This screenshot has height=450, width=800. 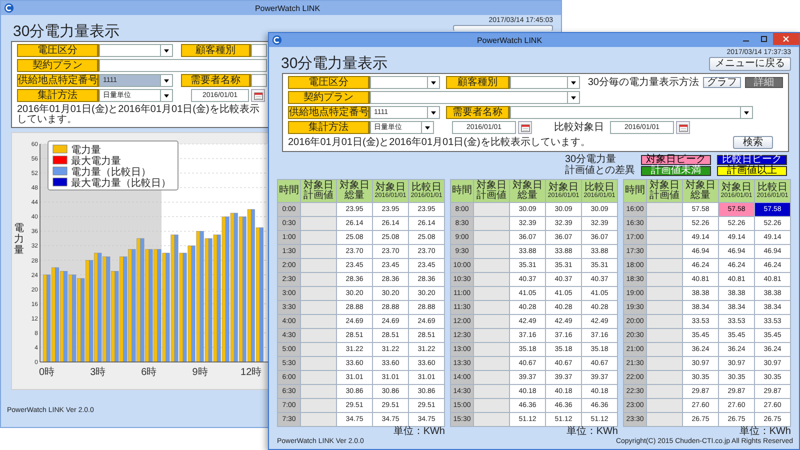 What do you see at coordinates (752, 160) in the screenshot?
I see `legend-swatch: 比較日ピーク` at bounding box center [752, 160].